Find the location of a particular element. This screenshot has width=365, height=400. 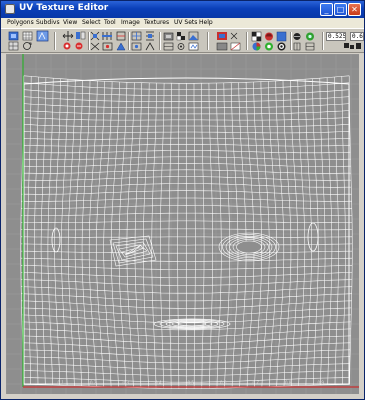

menu-view: View is located at coordinates (70, 22).